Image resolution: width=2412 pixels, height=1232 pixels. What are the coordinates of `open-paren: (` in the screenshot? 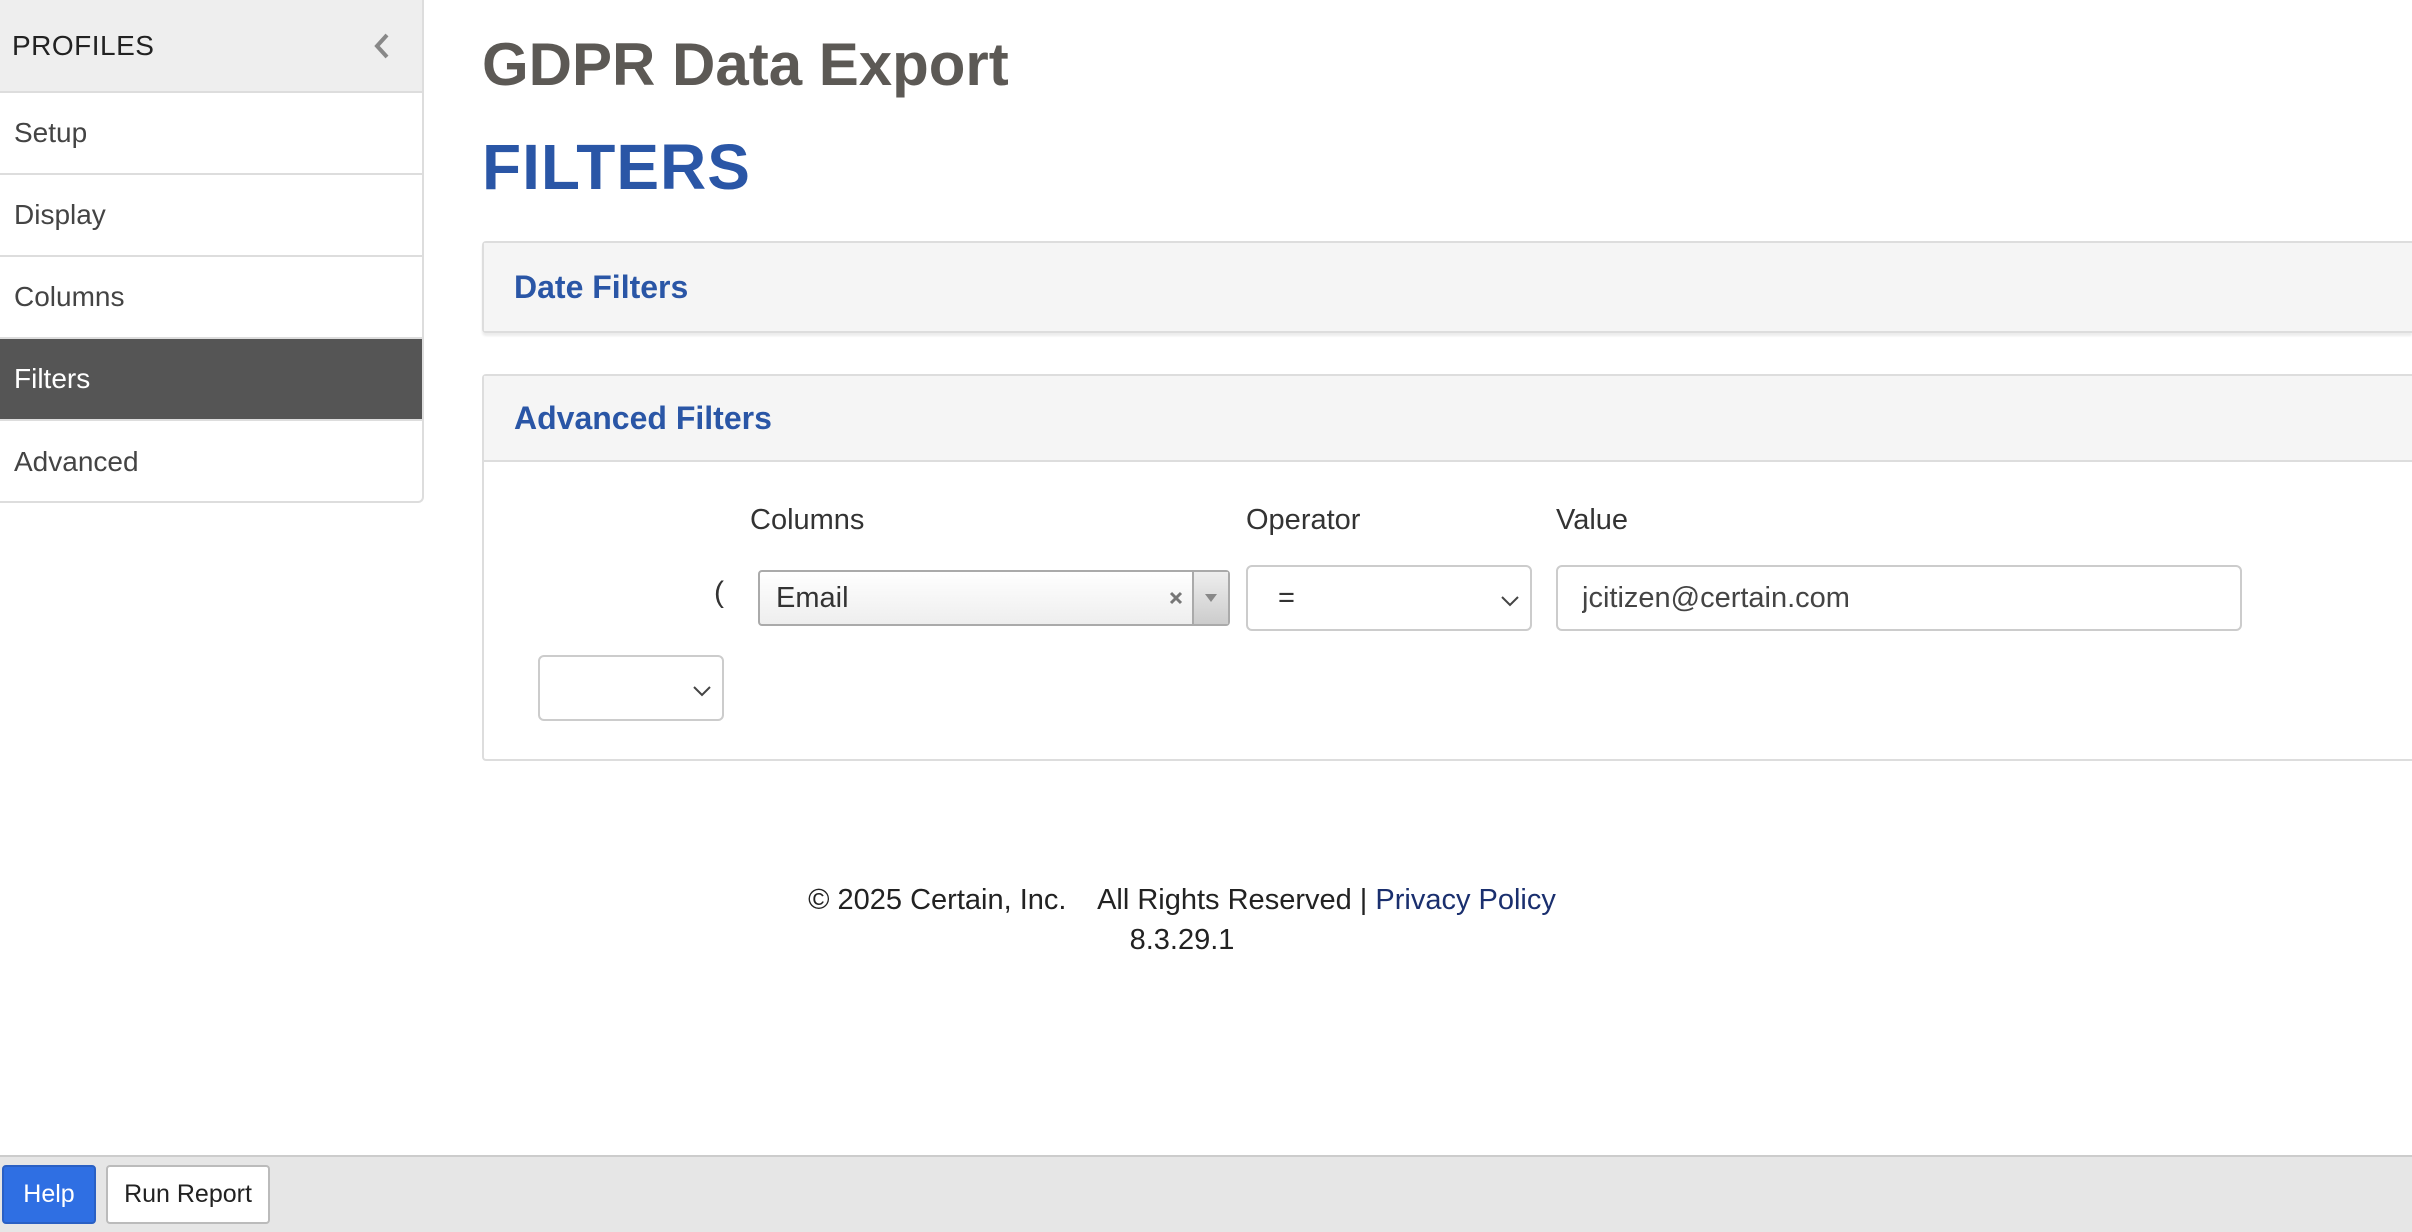 It's located at (719, 592).